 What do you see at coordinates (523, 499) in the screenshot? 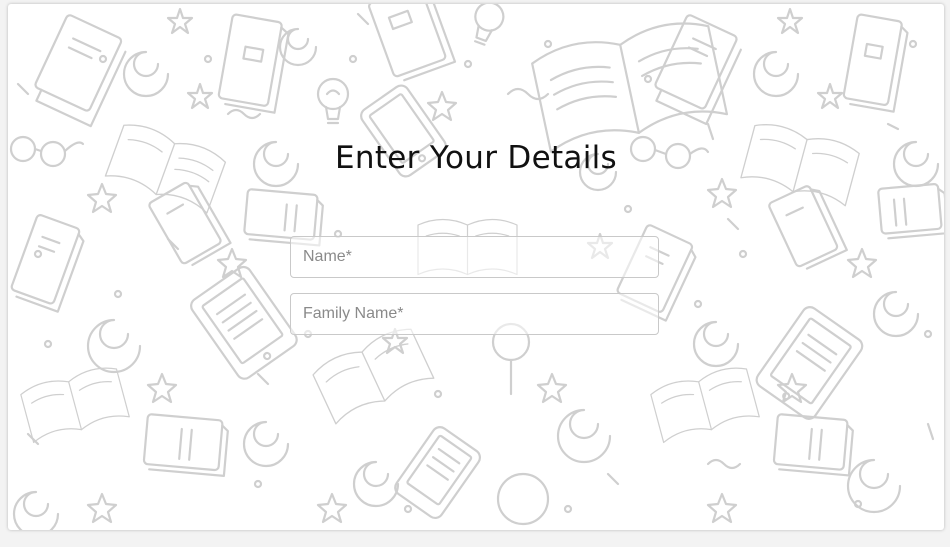
I see `magnifier-icon` at bounding box center [523, 499].